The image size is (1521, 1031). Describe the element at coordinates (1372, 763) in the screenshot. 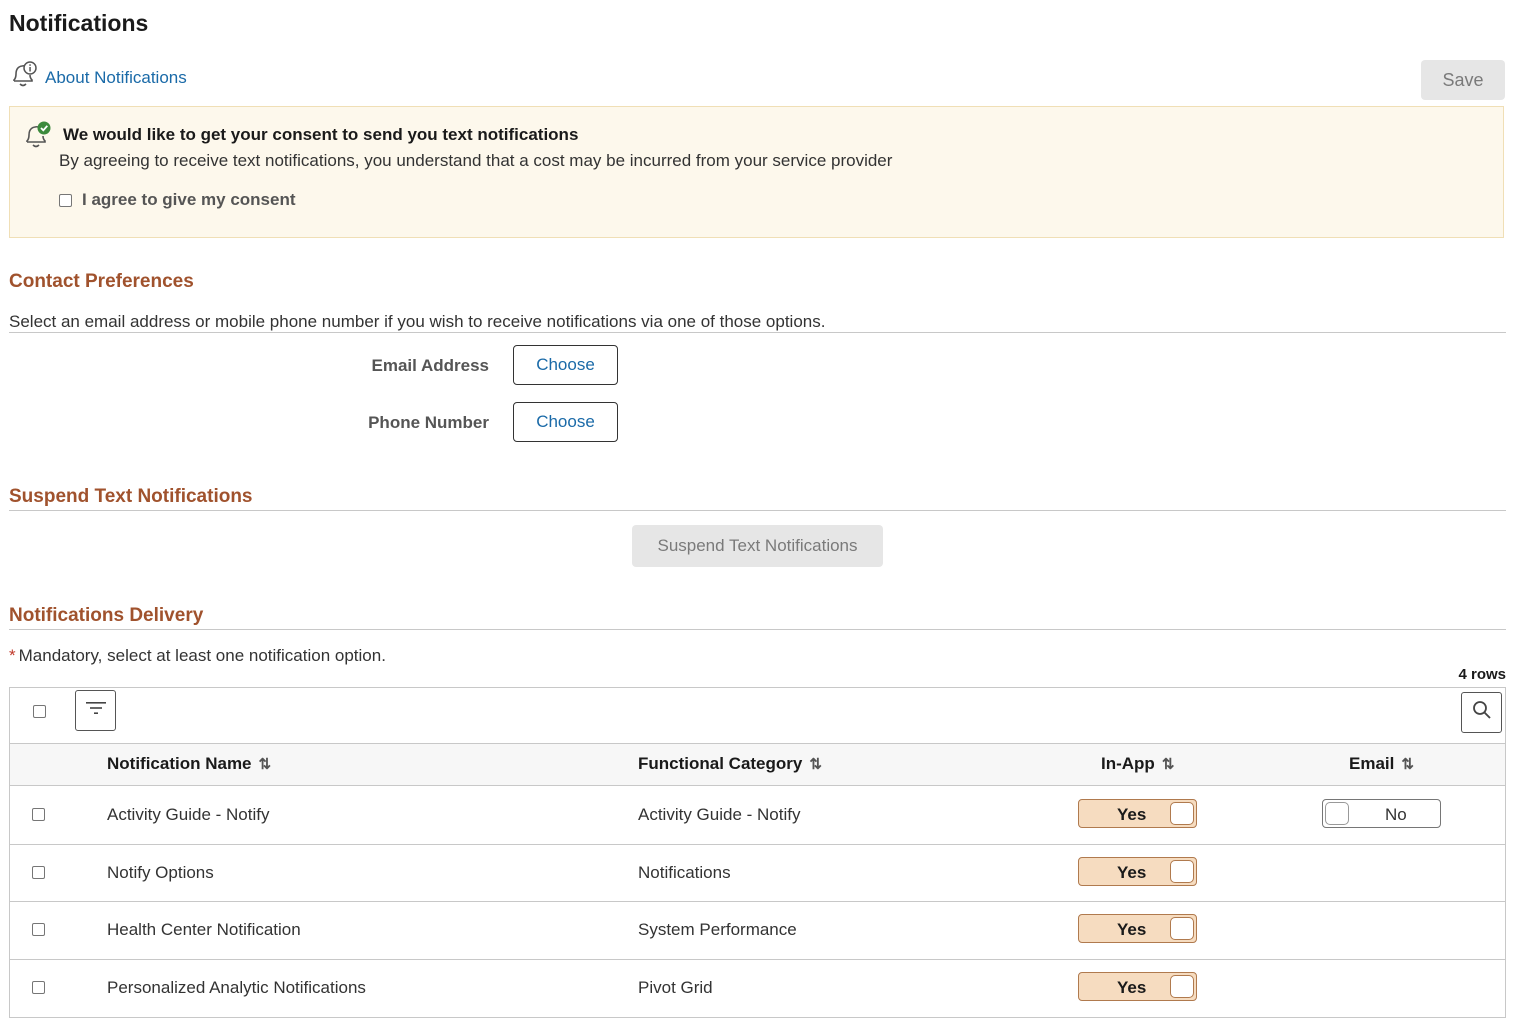

I see `column-label: Email` at that location.